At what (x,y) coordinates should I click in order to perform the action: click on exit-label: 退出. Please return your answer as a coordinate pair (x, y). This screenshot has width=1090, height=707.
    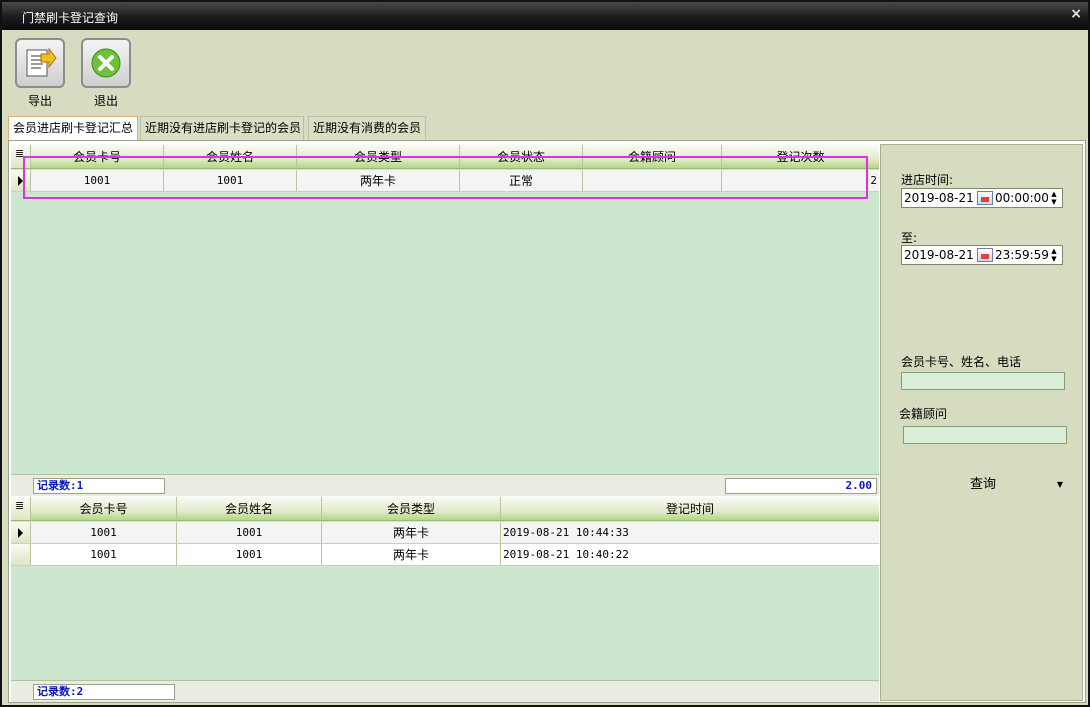
    Looking at the image, I should click on (105, 101).